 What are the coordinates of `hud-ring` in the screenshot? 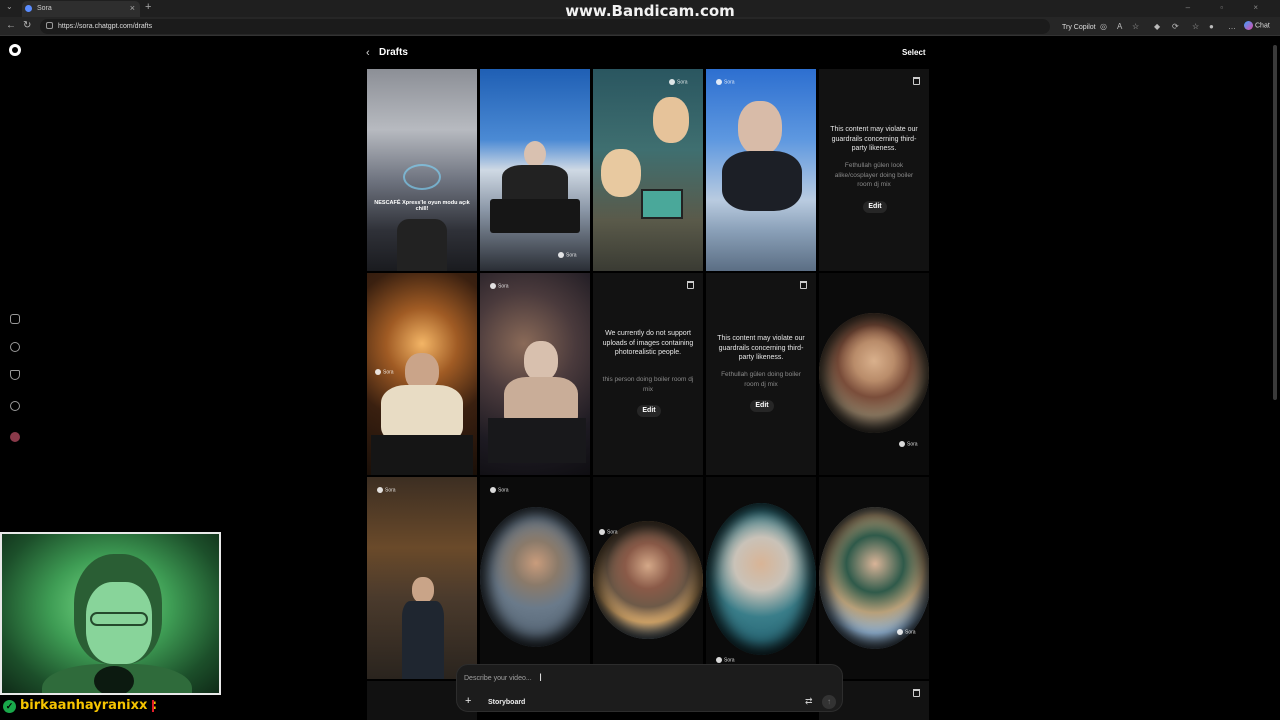 It's located at (422, 177).